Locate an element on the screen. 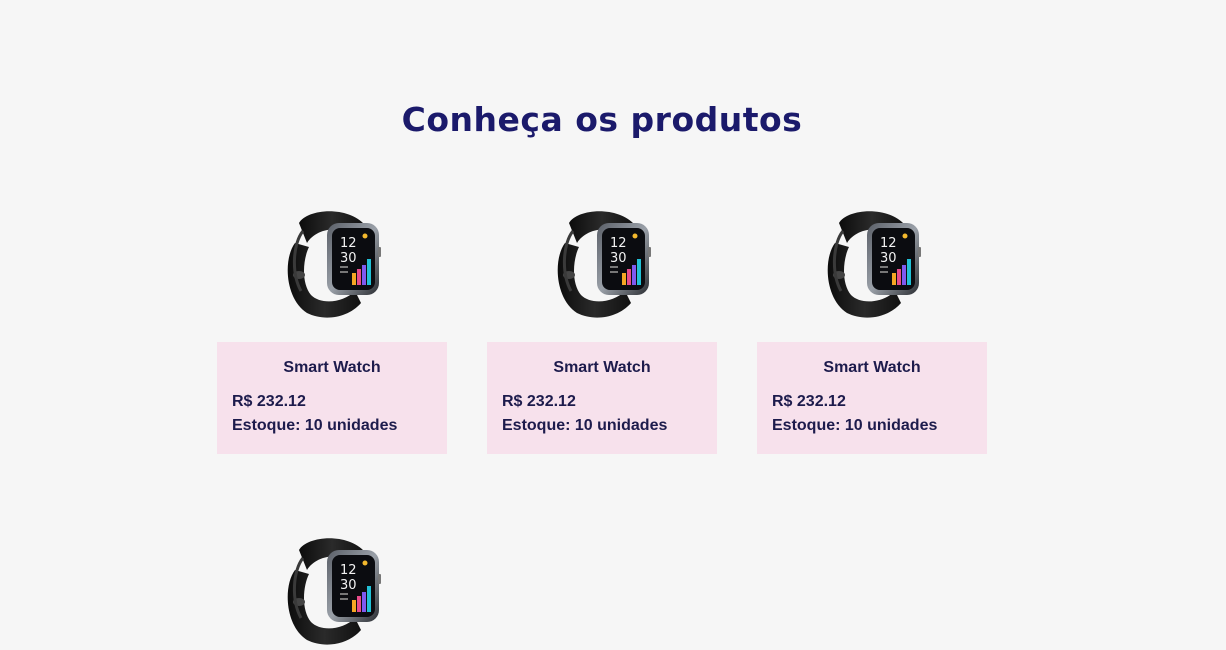 This screenshot has width=1226, height=650. product-card: 12 30 is located at coordinates (332, 590).